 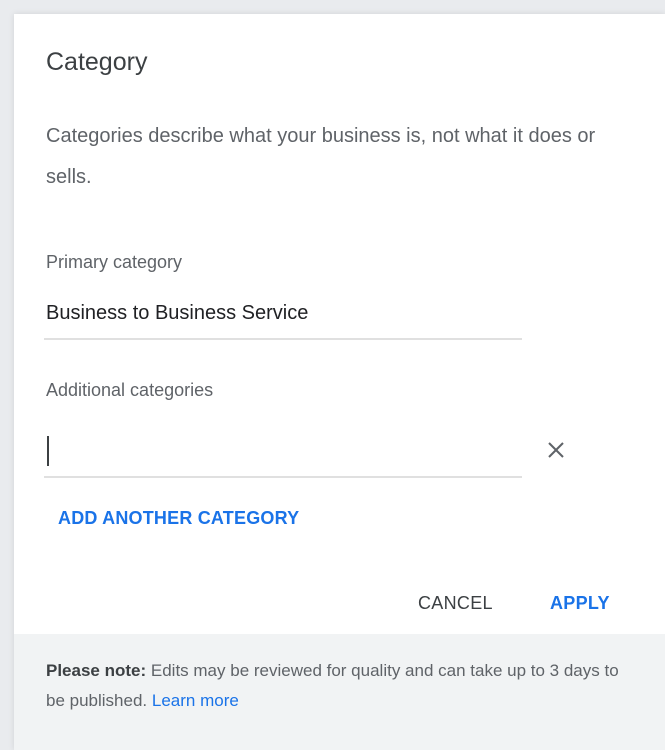 What do you see at coordinates (283, 477) in the screenshot?
I see `additional-category-underline` at bounding box center [283, 477].